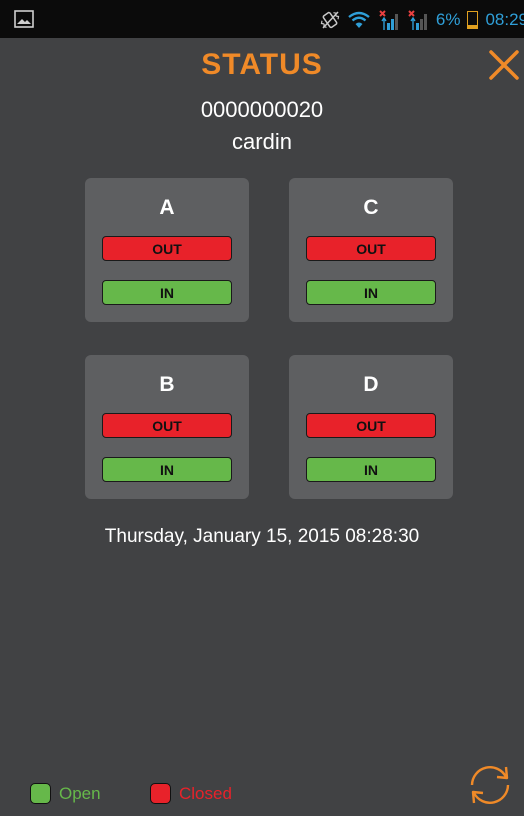 This screenshot has width=524, height=816. I want to click on card-a: A OUT IN, so click(167, 250).